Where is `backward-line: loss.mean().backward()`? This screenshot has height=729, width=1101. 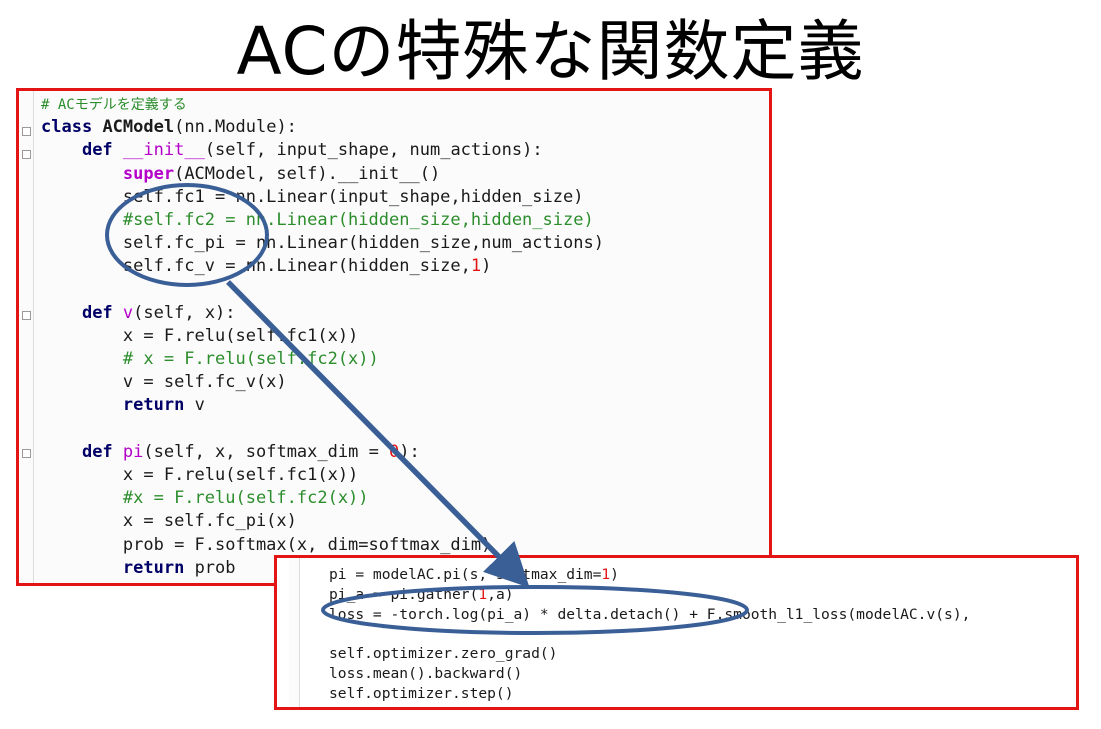 backward-line: loss.mean().backward() is located at coordinates (426, 673).